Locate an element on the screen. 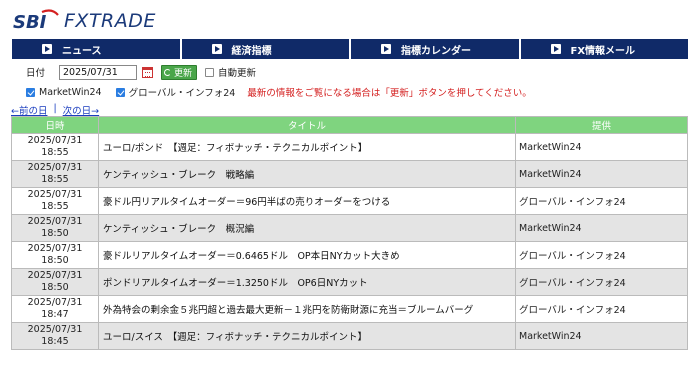 This screenshot has height=371, width=700. auto-update-checkbox is located at coordinates (210, 72).